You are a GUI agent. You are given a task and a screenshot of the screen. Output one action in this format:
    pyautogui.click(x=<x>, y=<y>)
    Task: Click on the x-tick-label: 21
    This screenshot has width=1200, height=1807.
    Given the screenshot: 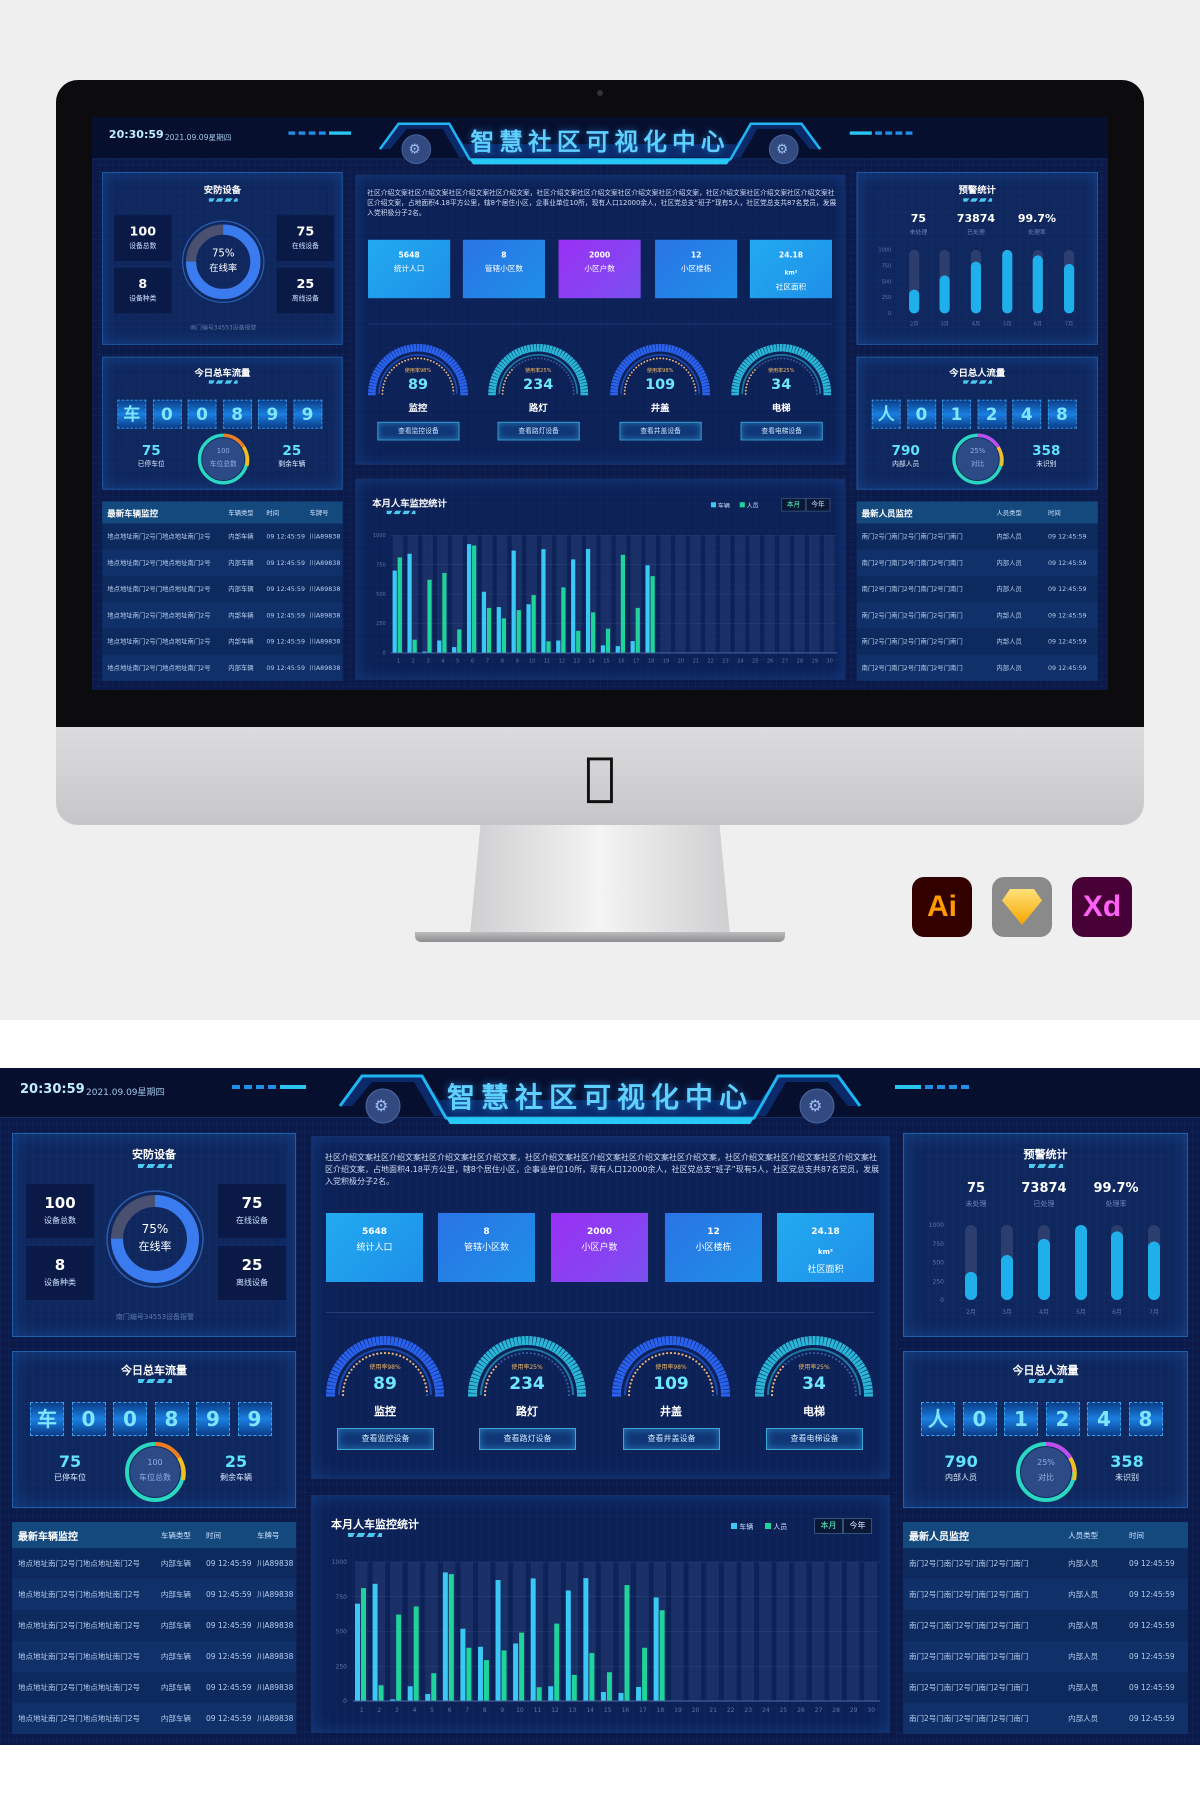 What is the action you would take?
    pyautogui.click(x=713, y=1710)
    